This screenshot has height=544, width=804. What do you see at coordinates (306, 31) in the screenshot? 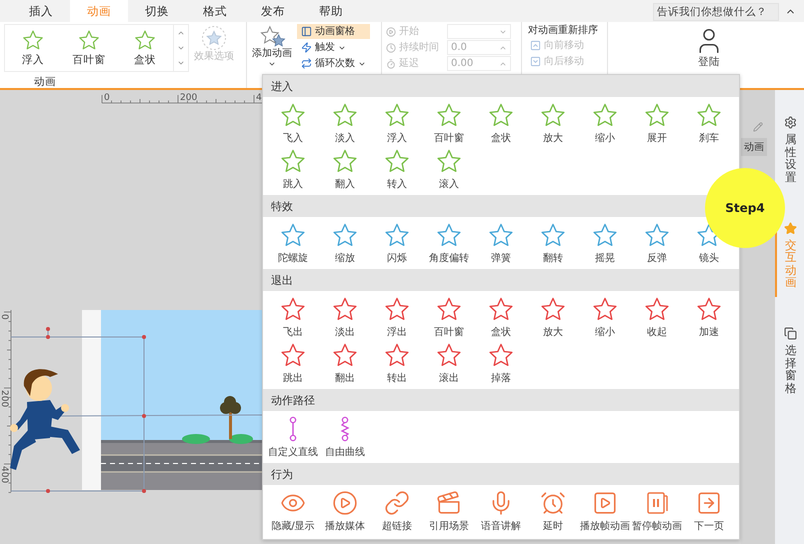
I see `pane-icon` at bounding box center [306, 31].